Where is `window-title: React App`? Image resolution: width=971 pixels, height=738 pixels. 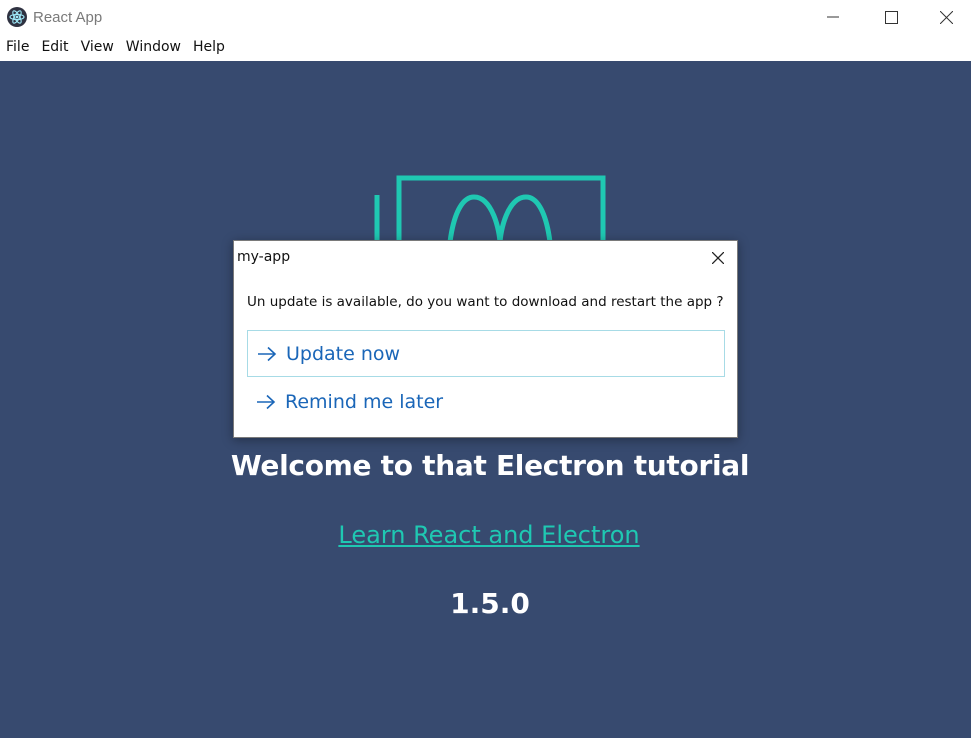
window-title: React App is located at coordinates (68, 17).